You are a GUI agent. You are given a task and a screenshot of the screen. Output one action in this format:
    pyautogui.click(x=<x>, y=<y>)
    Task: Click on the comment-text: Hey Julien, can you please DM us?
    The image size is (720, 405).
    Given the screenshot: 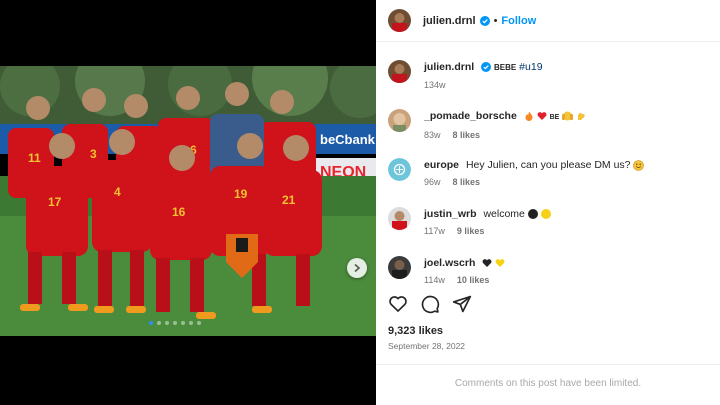 What is the action you would take?
    pyautogui.click(x=548, y=165)
    